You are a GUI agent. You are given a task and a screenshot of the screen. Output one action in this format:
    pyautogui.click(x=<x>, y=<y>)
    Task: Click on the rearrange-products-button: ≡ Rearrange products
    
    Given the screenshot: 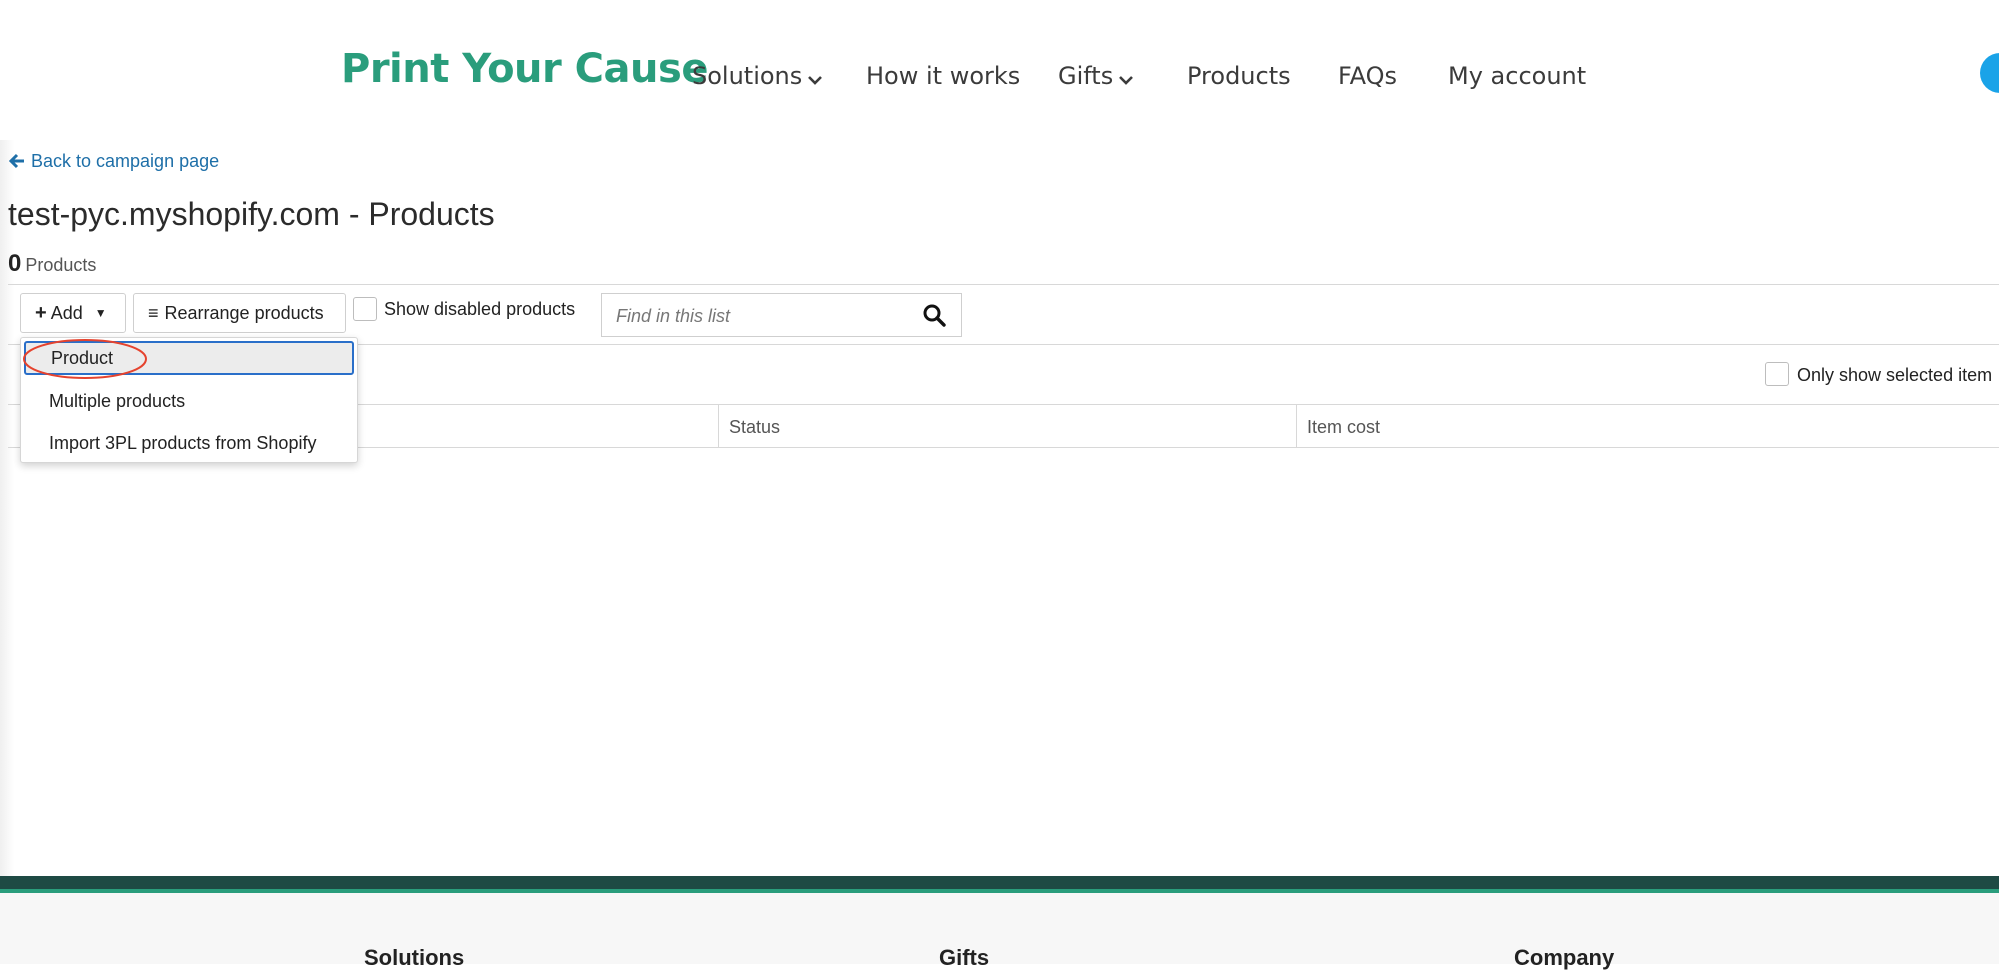 What is the action you would take?
    pyautogui.click(x=239, y=313)
    